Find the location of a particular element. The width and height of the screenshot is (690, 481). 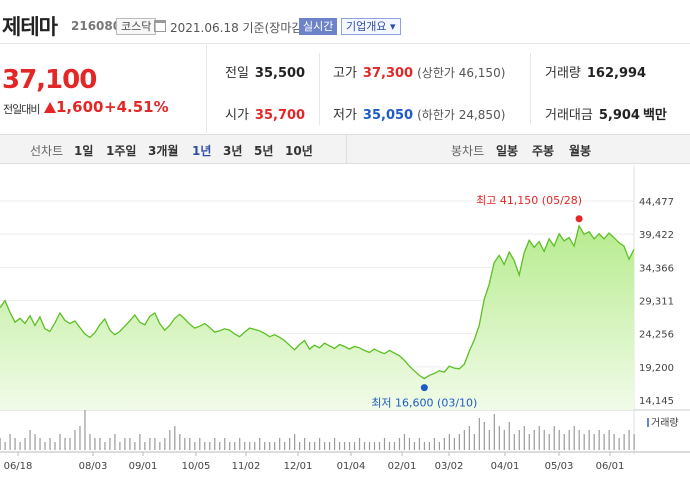

y-tick-label: 14,145 is located at coordinates (656, 401).